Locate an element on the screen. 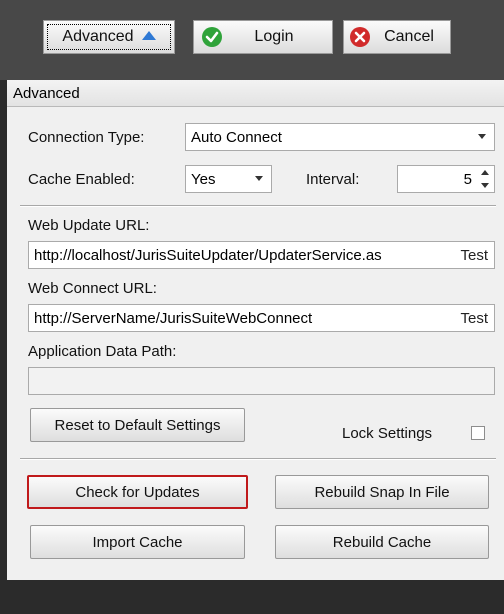 This screenshot has width=504, height=614. web-connect-url-label: Web Connect URL: is located at coordinates (92, 288).